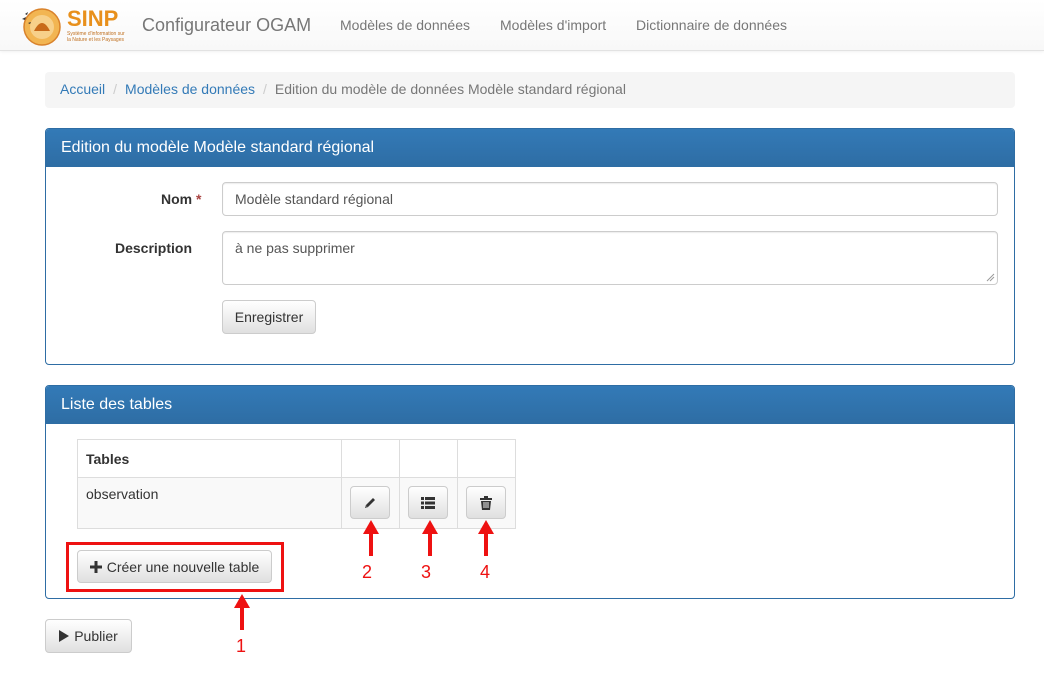 The height and width of the screenshot is (680, 1044). I want to click on fields-column-header, so click(428, 458).